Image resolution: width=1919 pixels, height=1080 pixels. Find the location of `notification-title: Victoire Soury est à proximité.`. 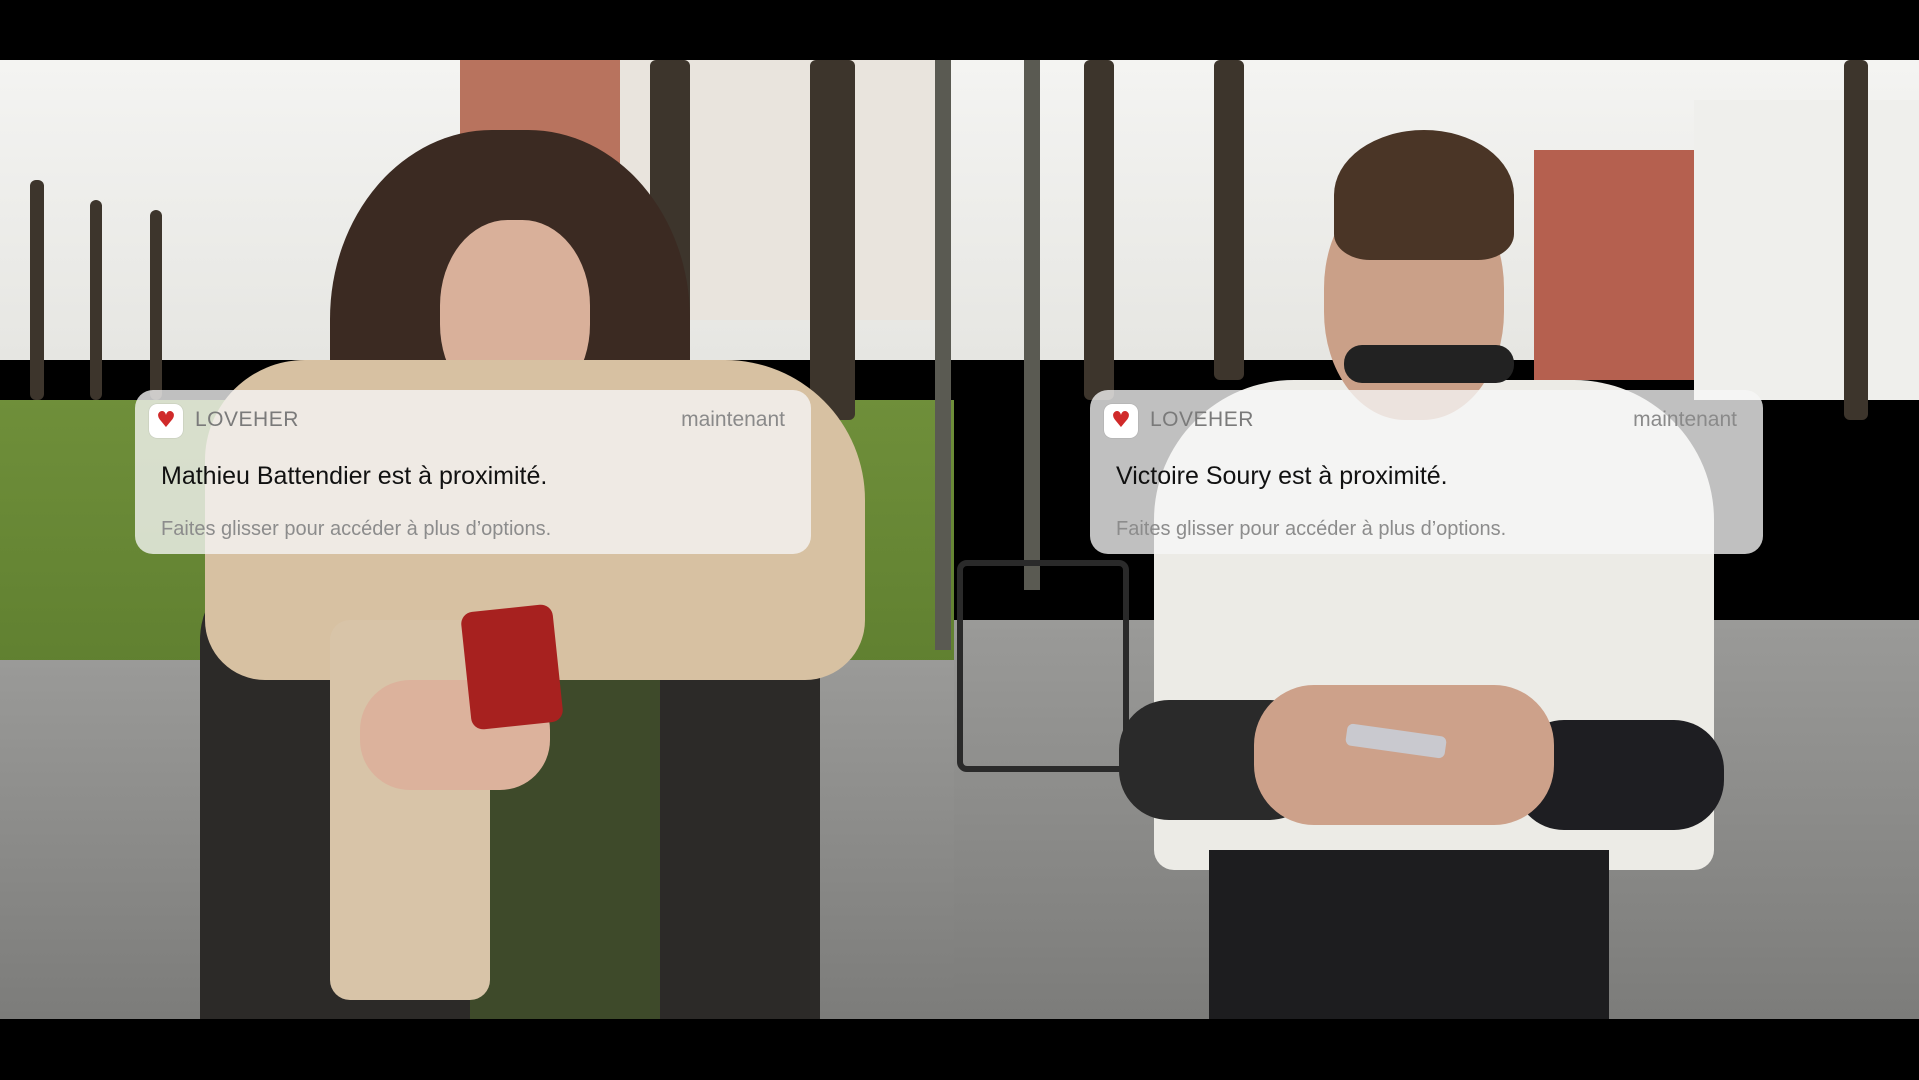

notification-title: Victoire Soury est à proximité. is located at coordinates (1282, 476).